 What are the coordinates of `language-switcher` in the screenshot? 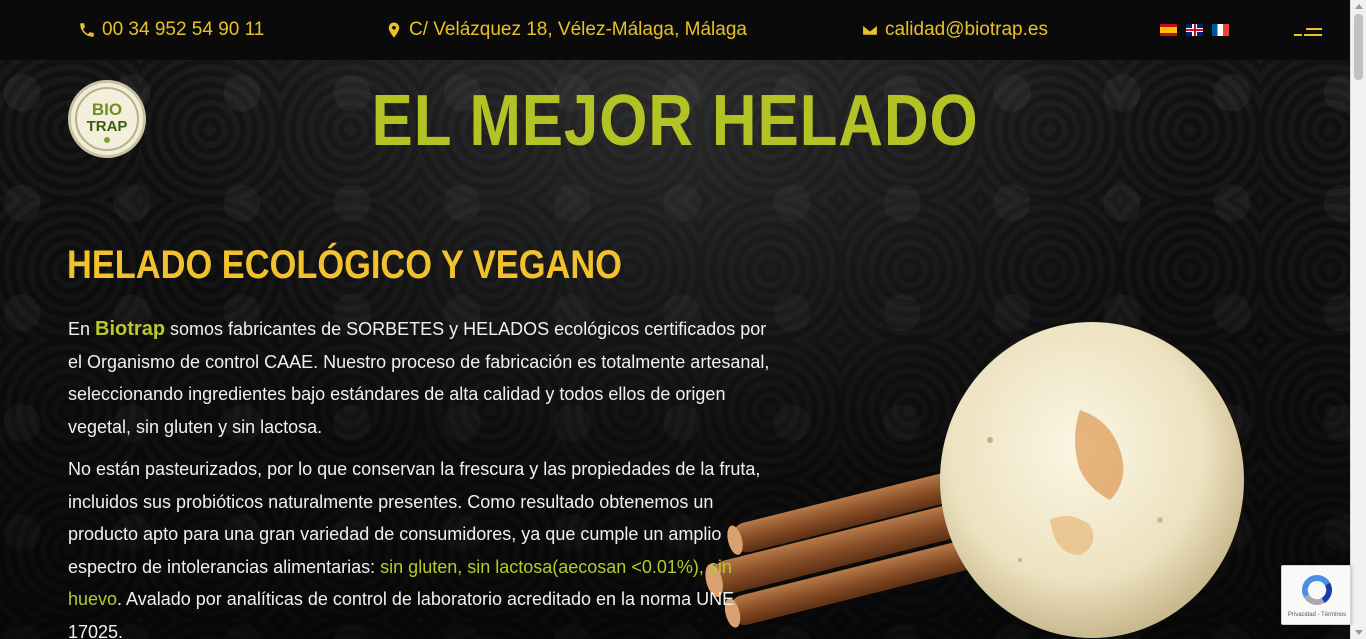 It's located at (1194, 30).